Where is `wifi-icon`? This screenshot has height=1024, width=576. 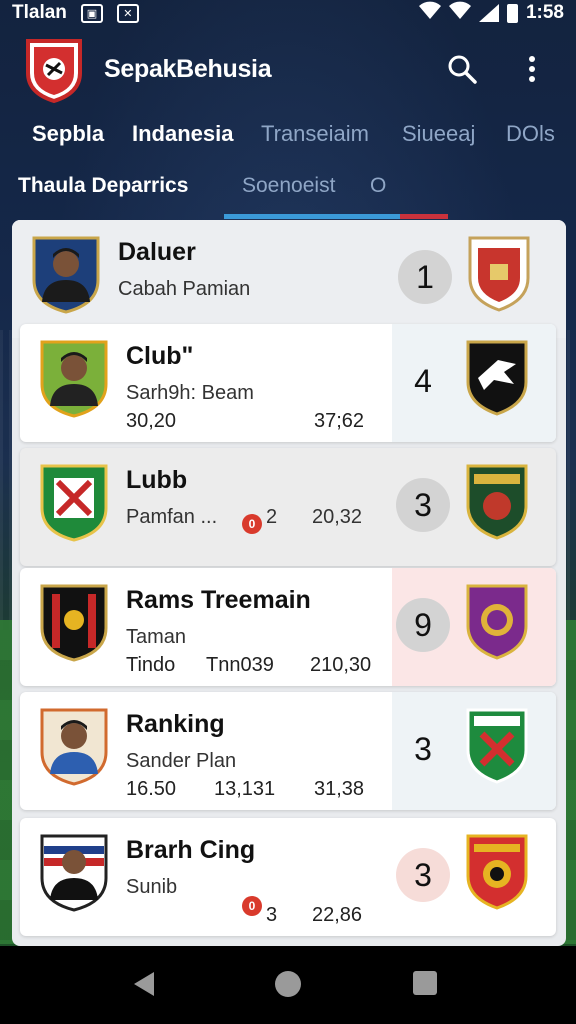
wifi-icon is located at coordinates (429, 13).